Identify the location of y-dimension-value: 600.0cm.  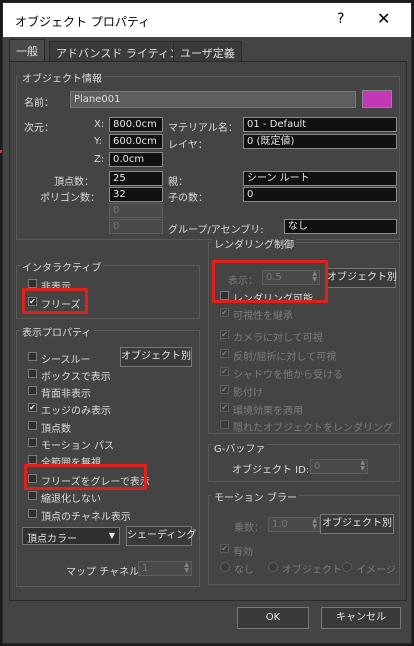
(136, 141).